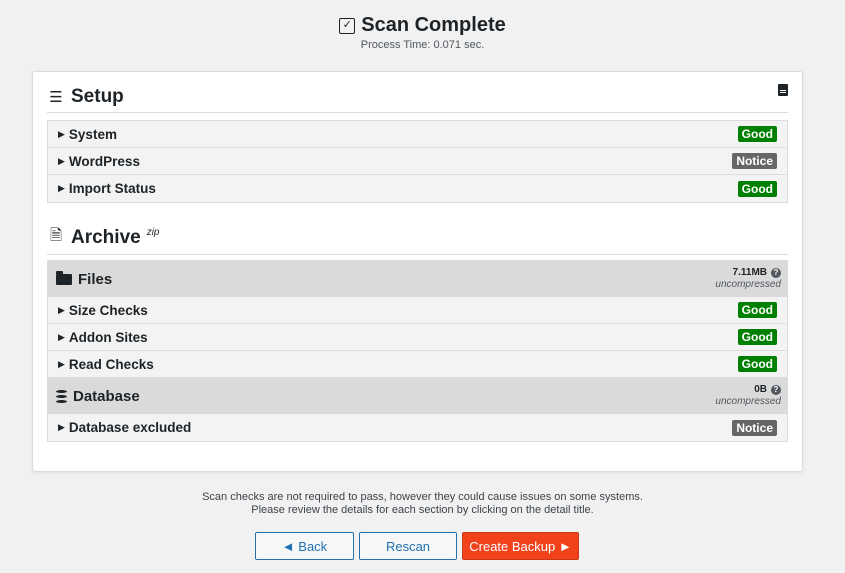 This screenshot has width=845, height=573. What do you see at coordinates (108, 310) in the screenshot?
I see `row-label: Size Checks` at bounding box center [108, 310].